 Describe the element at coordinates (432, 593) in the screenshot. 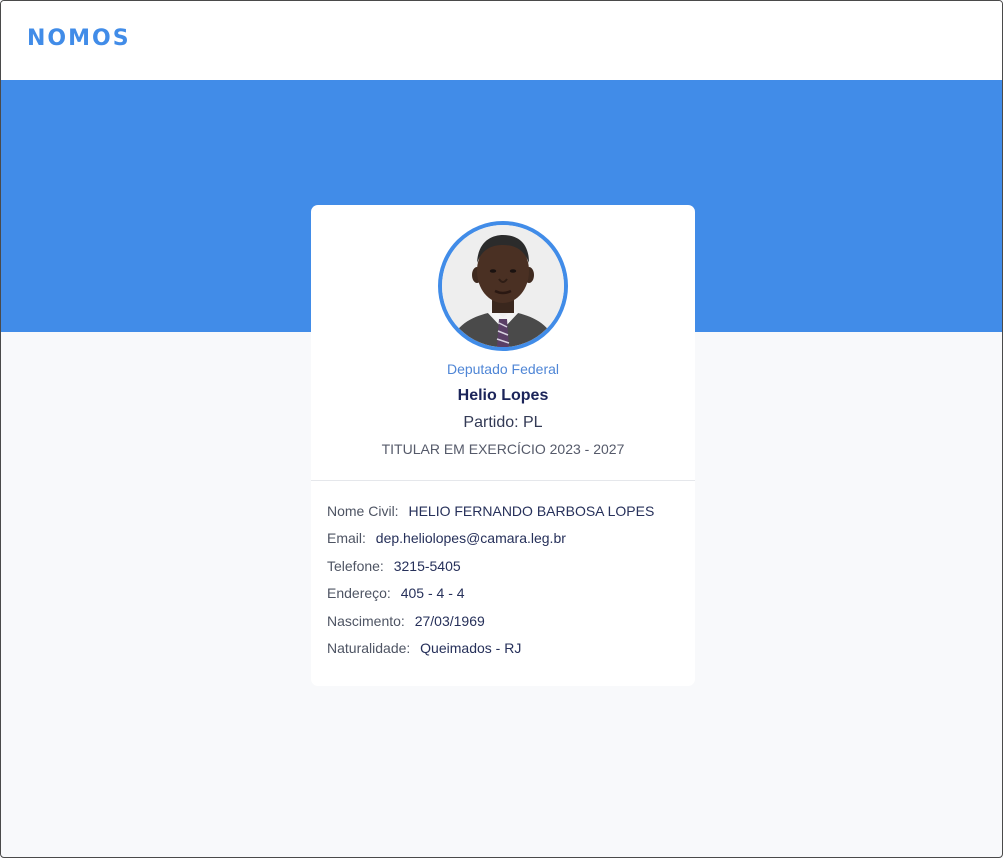

I see `detail-value: 405 - 4 - 4` at that location.